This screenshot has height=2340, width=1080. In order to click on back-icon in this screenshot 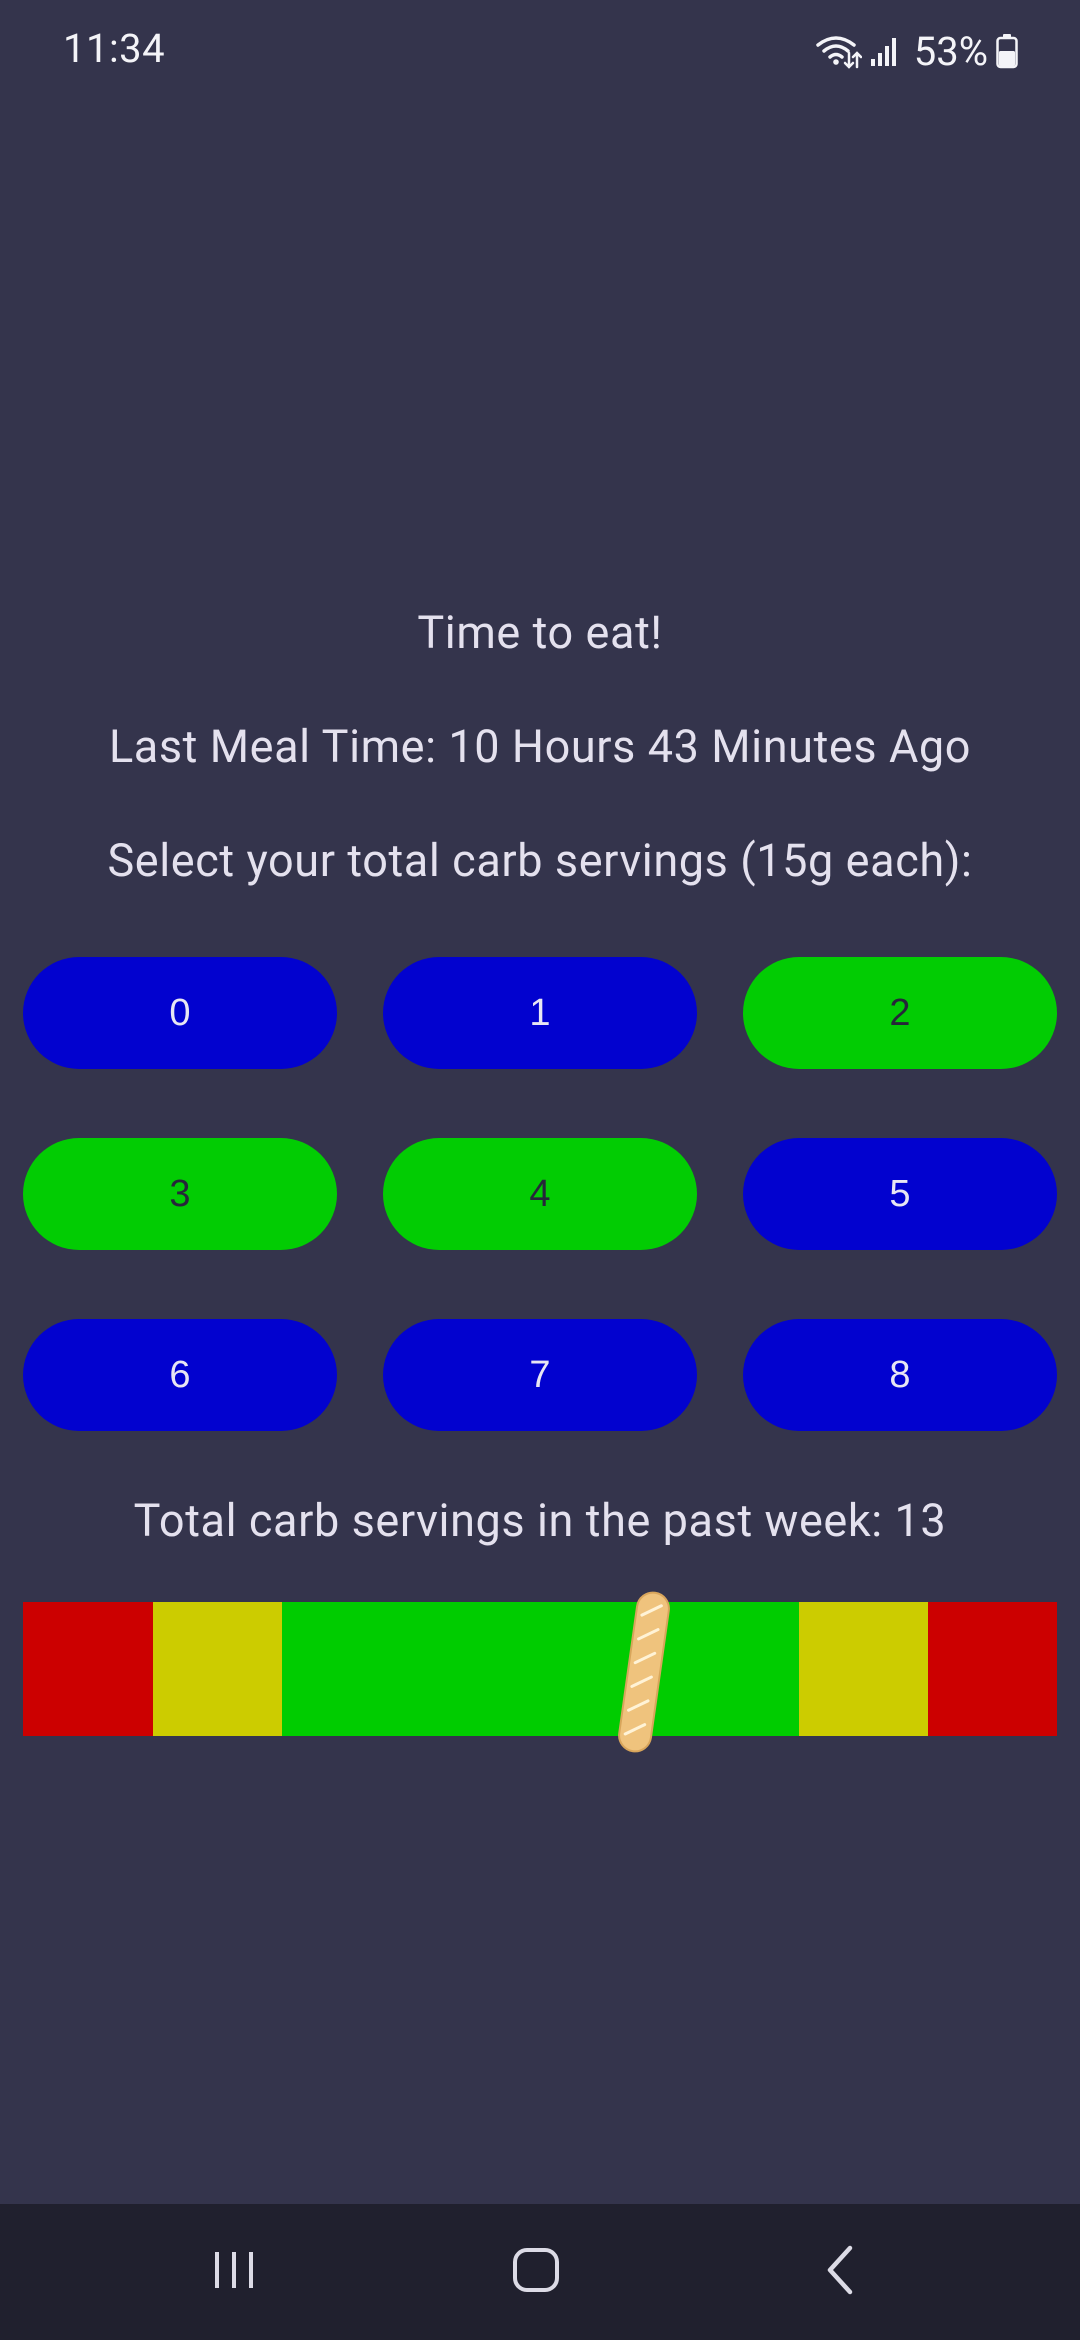, I will do `click(840, 2272)`.